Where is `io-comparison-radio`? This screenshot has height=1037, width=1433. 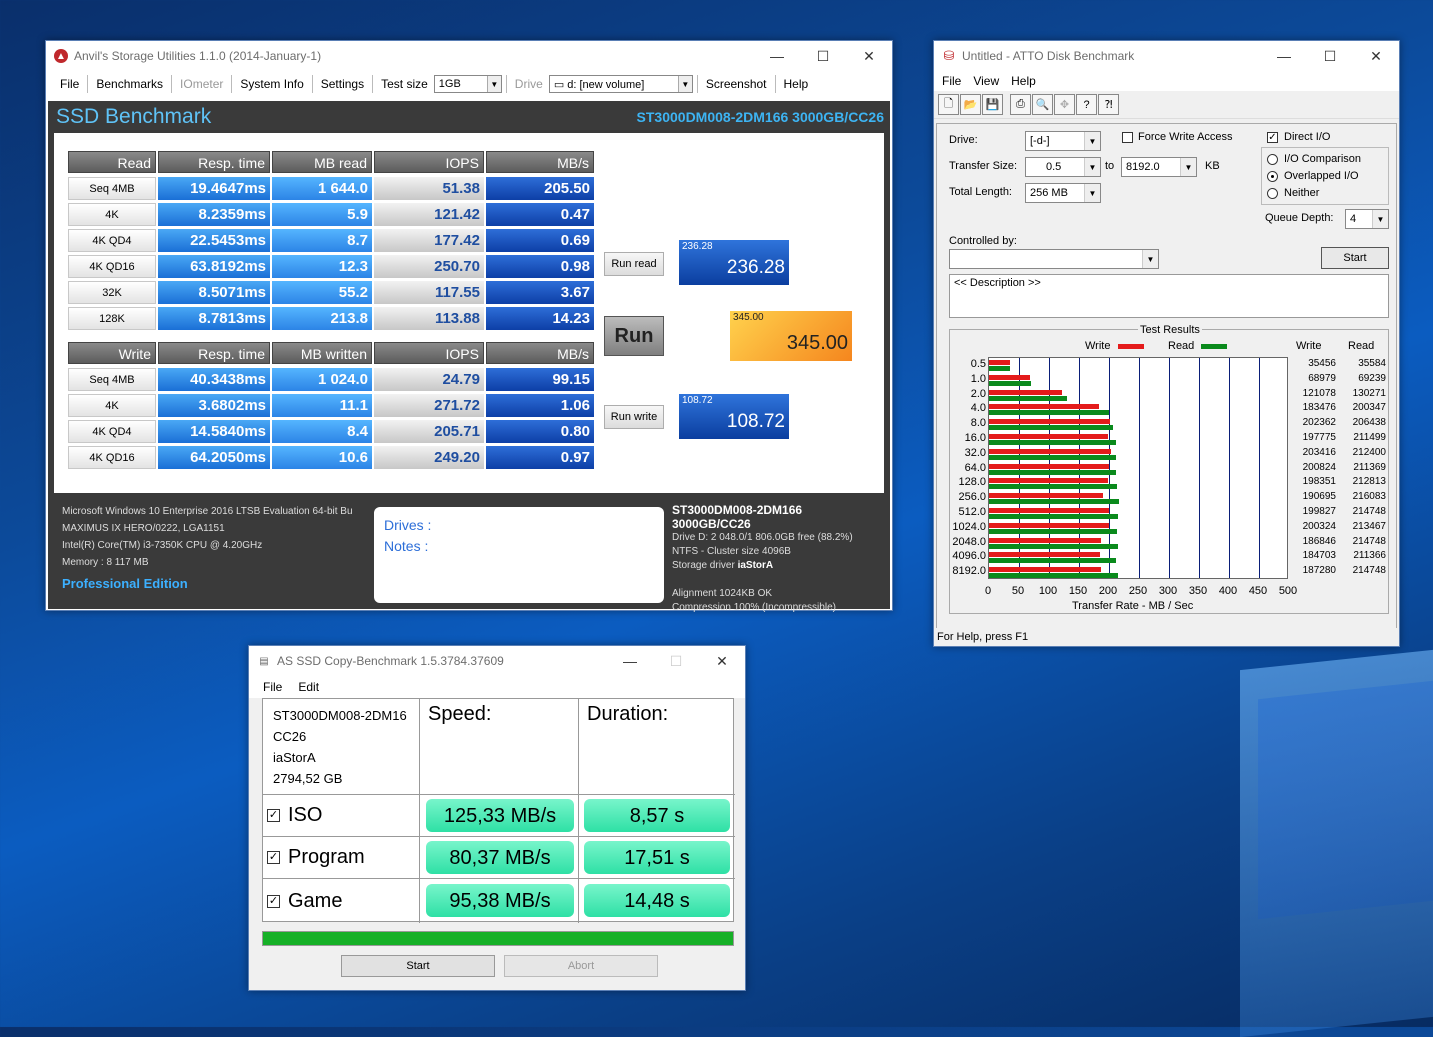
io-comparison-radio is located at coordinates (1272, 159).